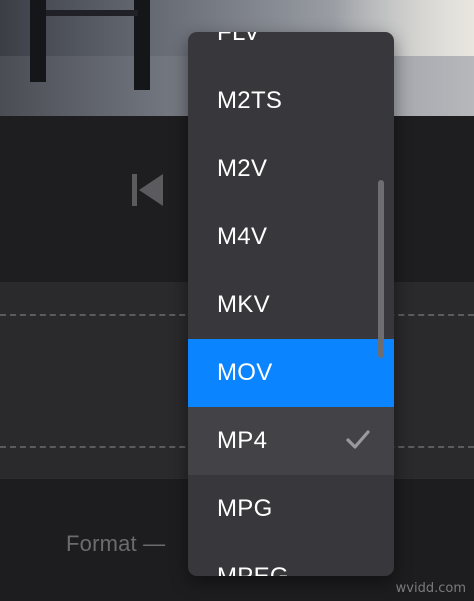  Describe the element at coordinates (291, 373) in the screenshot. I see `format-option-mov: MOV` at that location.